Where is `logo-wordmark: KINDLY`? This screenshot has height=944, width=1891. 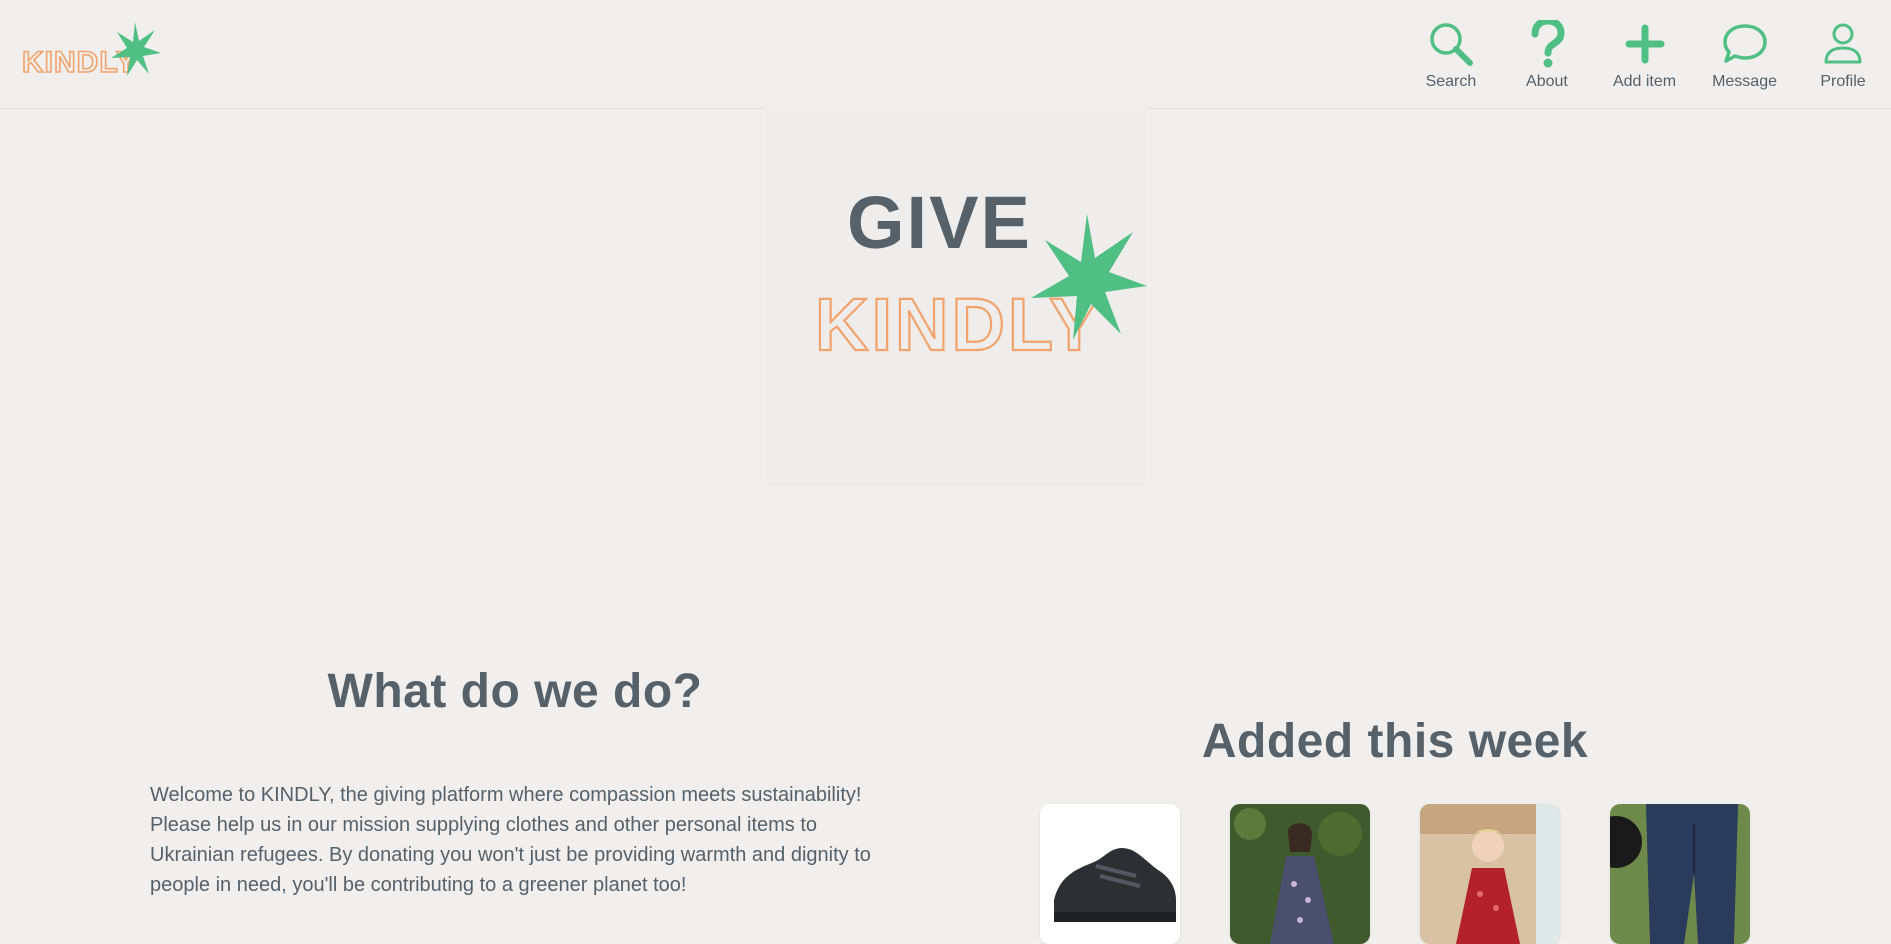 logo-wordmark: KINDLY is located at coordinates (79, 62).